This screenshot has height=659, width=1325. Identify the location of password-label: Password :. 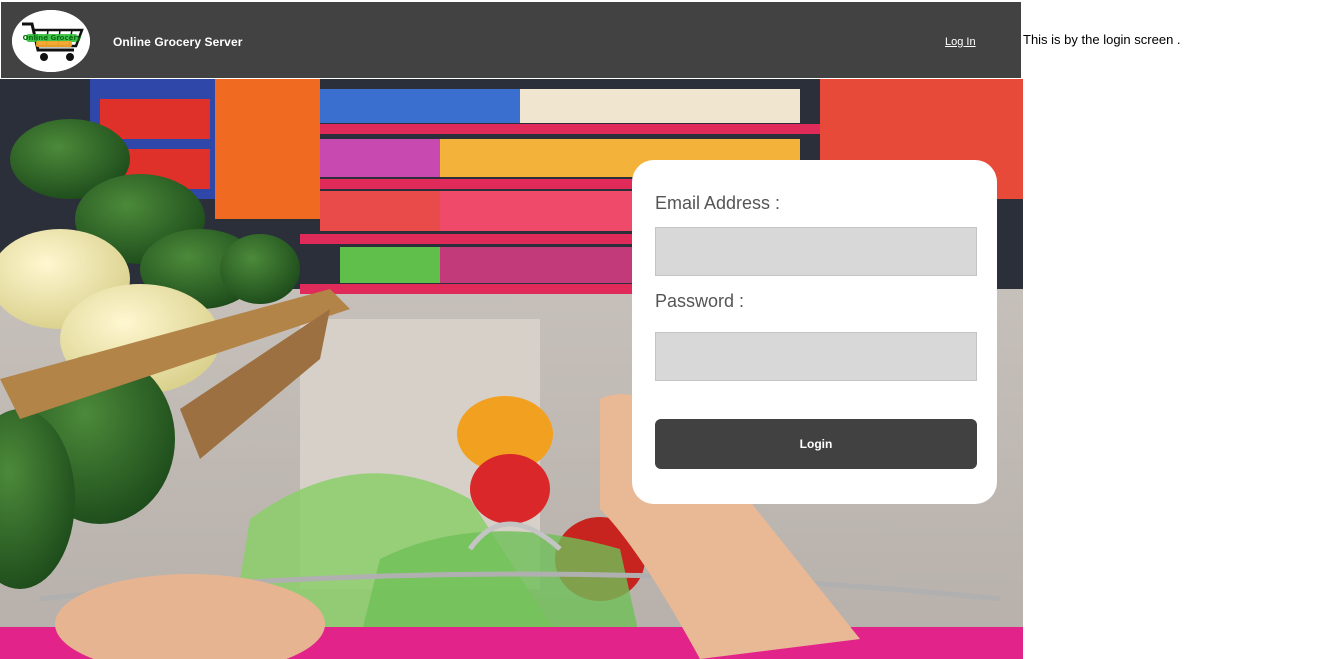
(700, 301).